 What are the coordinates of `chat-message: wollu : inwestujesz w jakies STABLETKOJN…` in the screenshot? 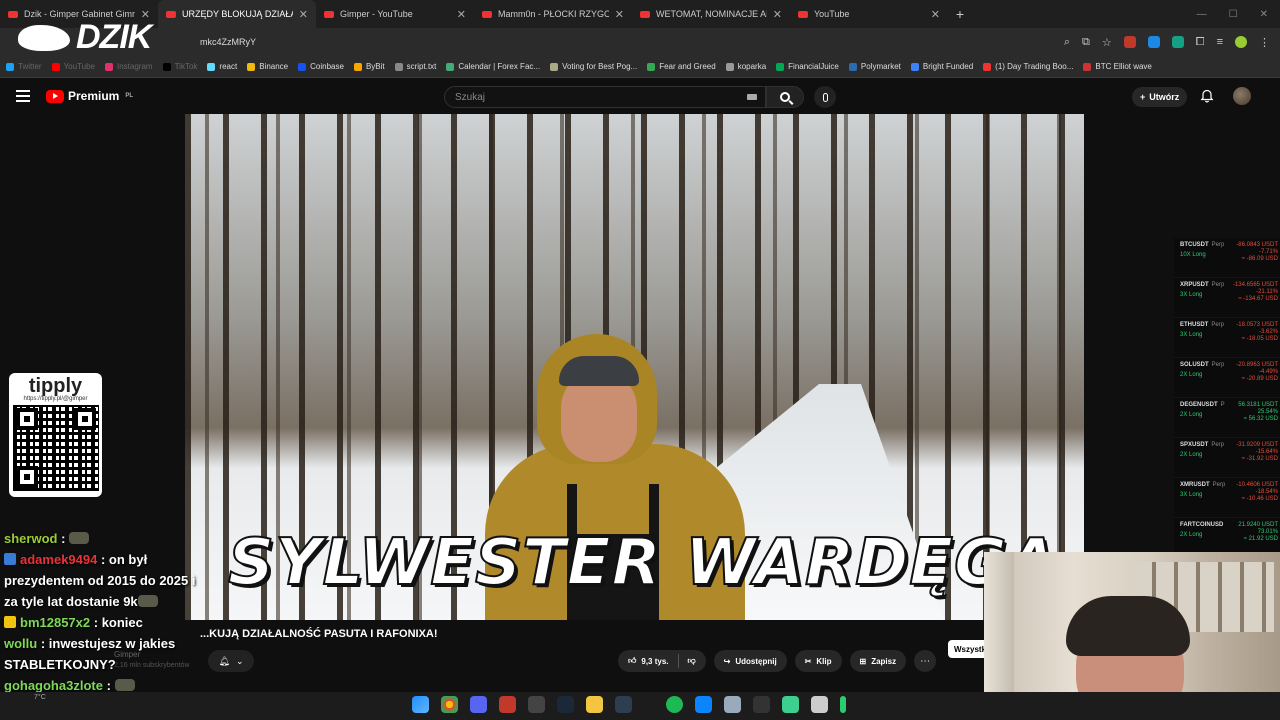 It's located at (100, 654).